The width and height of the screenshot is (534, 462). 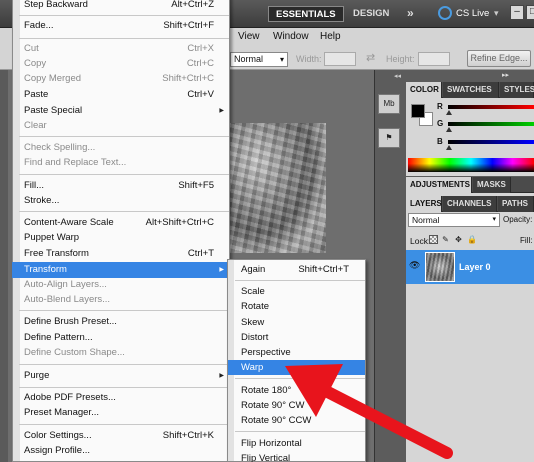 What do you see at coordinates (397, 76) in the screenshot?
I see `expand-dock-icon: ◂◂` at bounding box center [397, 76].